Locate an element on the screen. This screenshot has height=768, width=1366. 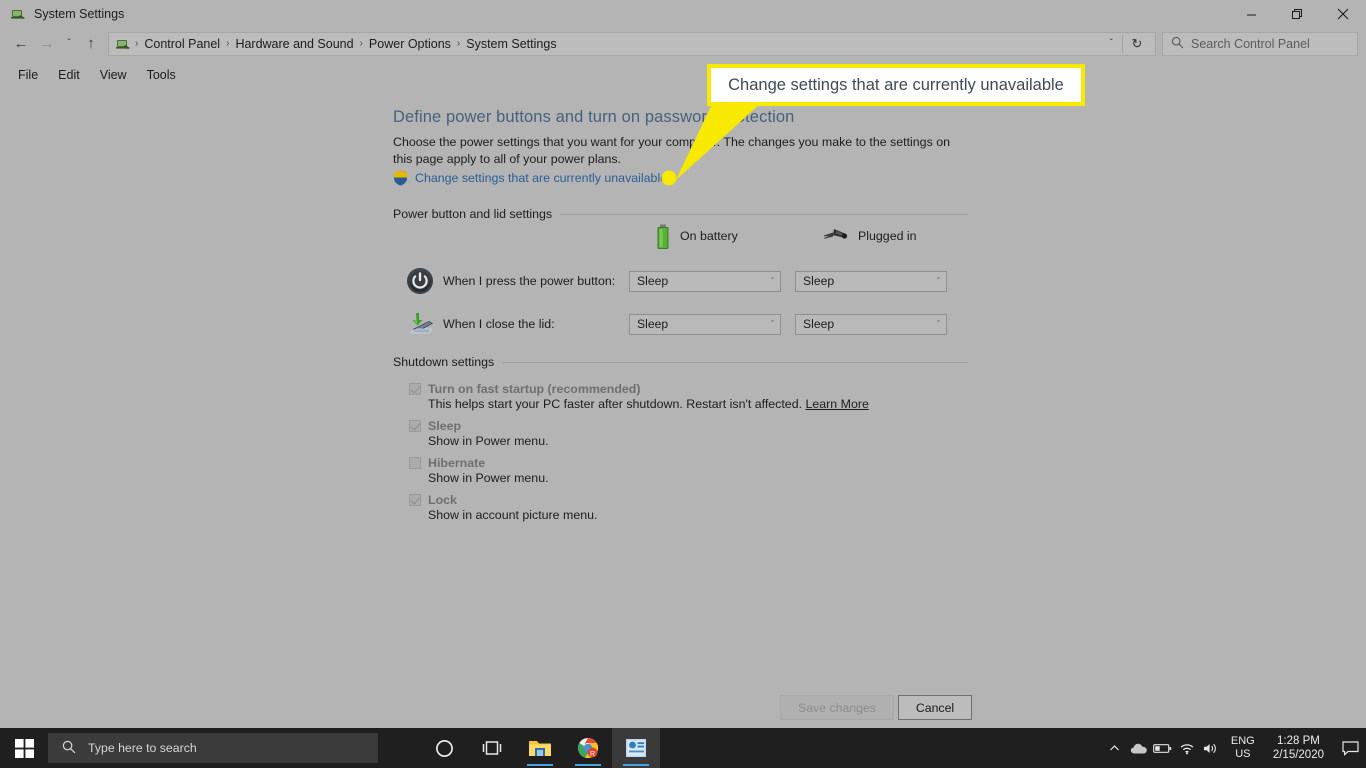
column-on-battery: On battery is located at coordinates (696, 236).